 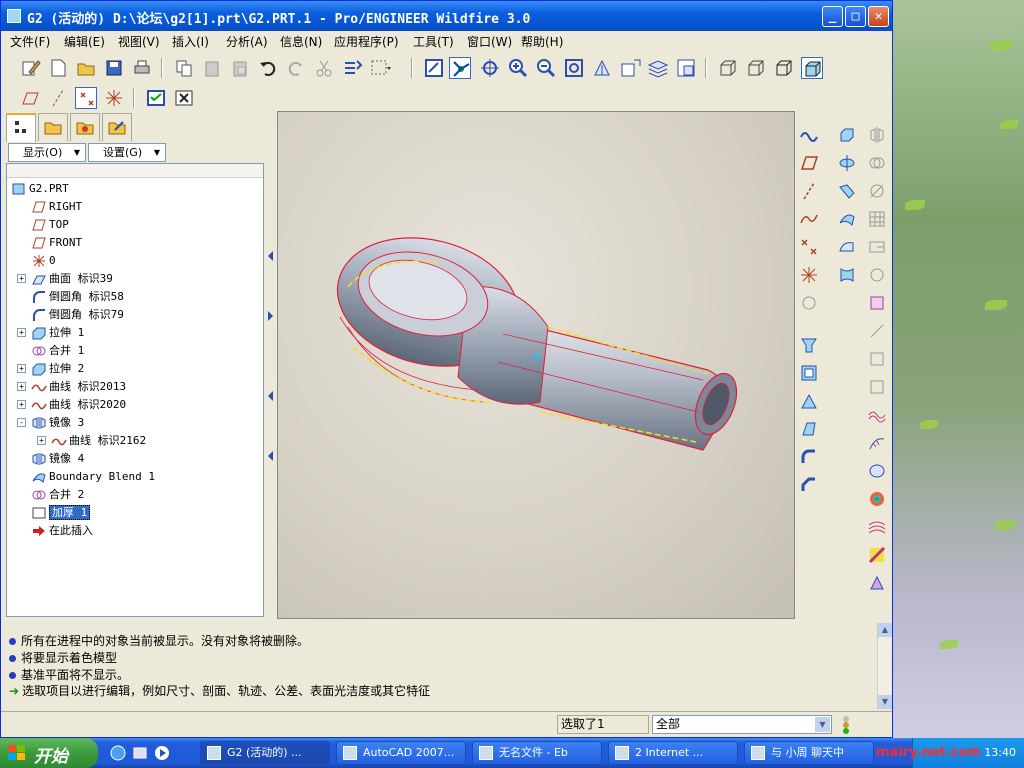 What do you see at coordinates (184, 98) in the screenshot?
I see `close-window-icon` at bounding box center [184, 98].